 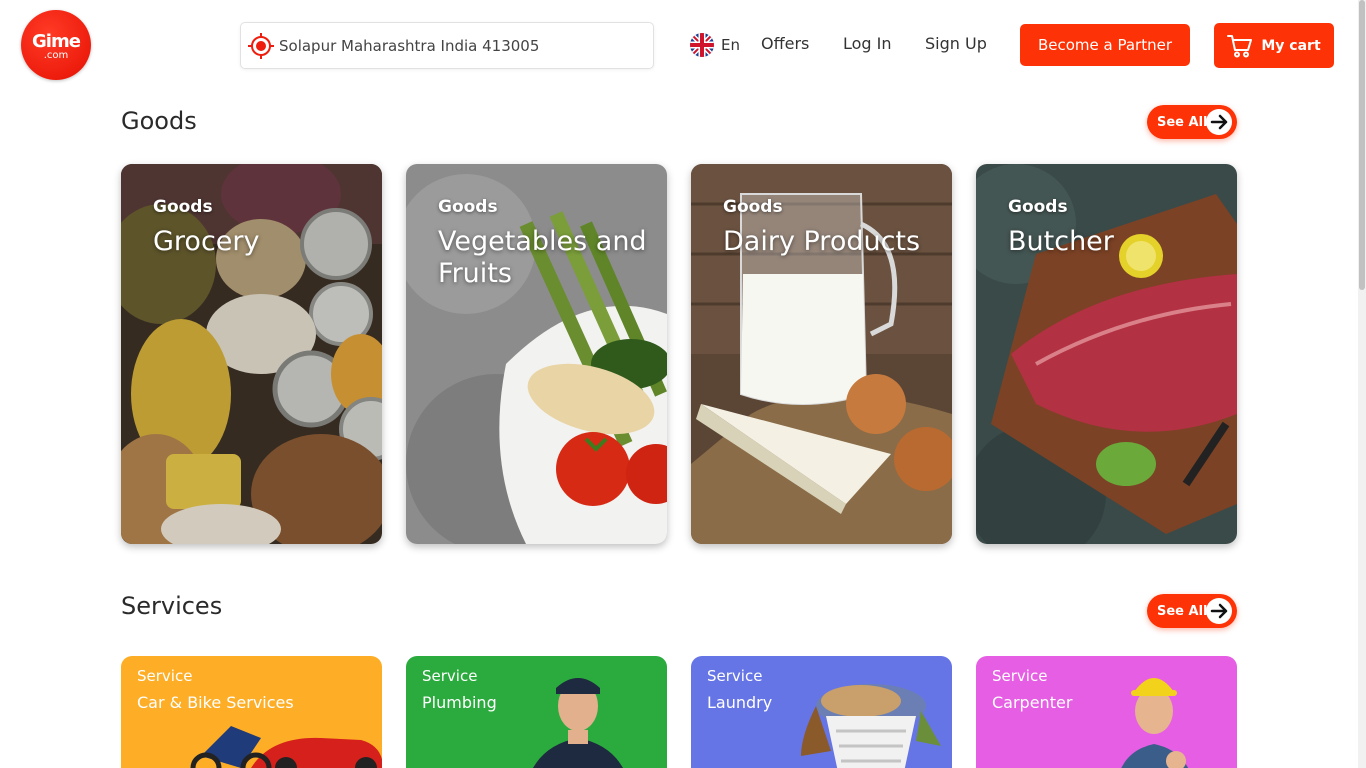 I want to click on services-see-all-button: See All, so click(x=1192, y=611).